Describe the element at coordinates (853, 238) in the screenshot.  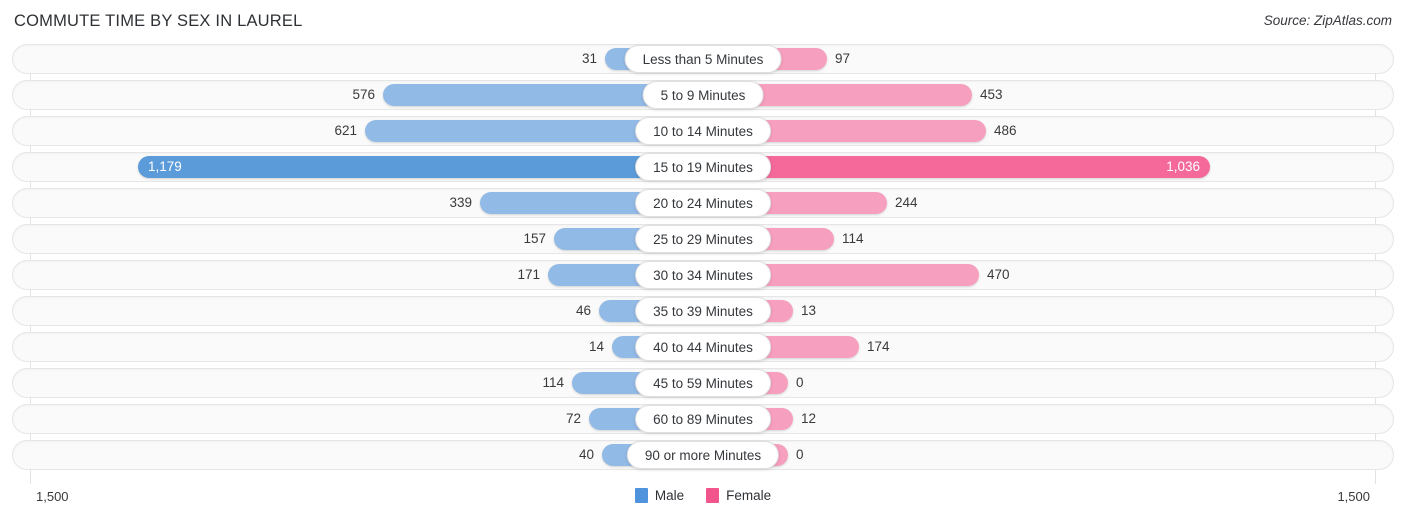
I see `bar-value-female: 114` at that location.